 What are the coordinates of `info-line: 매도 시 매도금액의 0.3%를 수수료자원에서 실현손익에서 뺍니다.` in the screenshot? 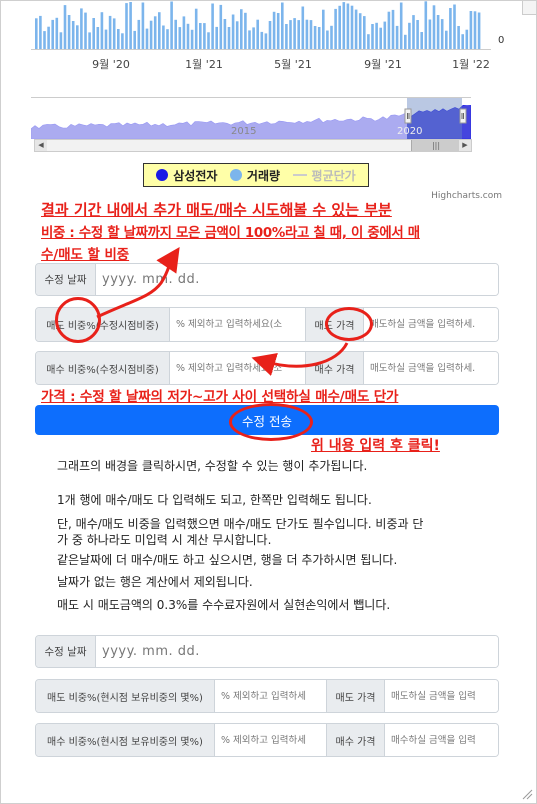 It's located at (224, 605).